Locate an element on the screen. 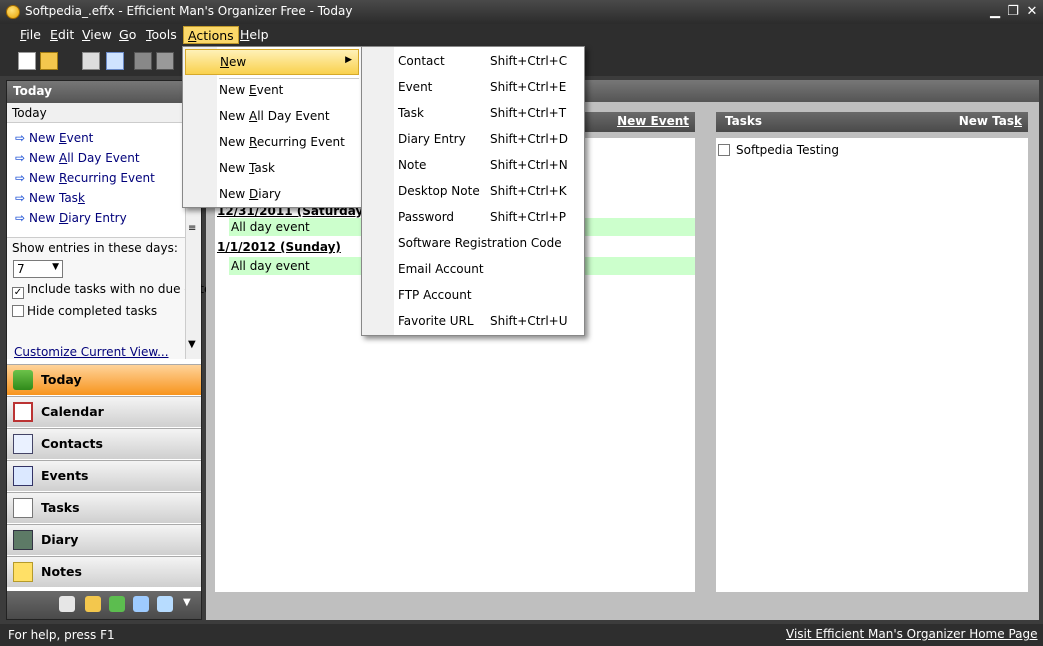 This screenshot has width=1043, height=646. submenu-arrow-icon: ▶ is located at coordinates (348, 60).